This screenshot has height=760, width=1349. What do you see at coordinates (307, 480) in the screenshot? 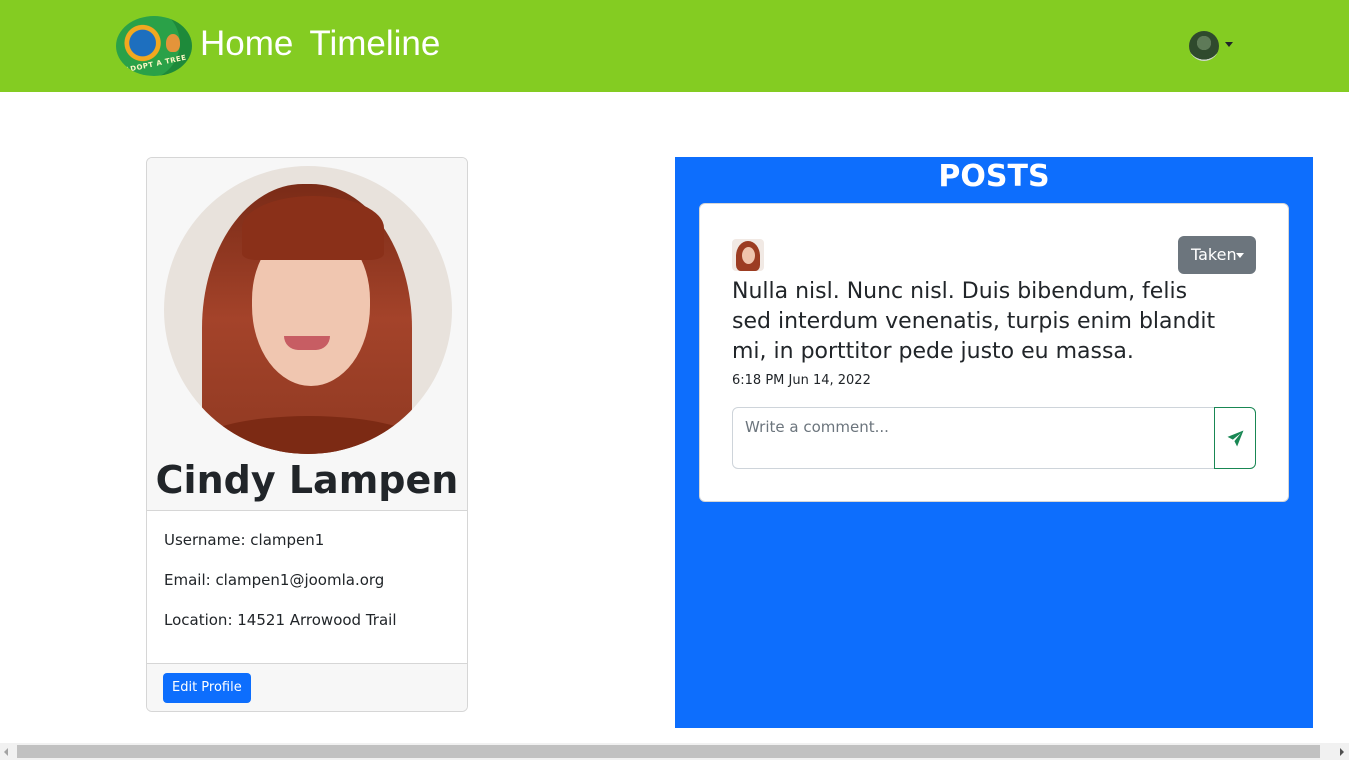
I see `profile-name: Cindy Lampen` at bounding box center [307, 480].